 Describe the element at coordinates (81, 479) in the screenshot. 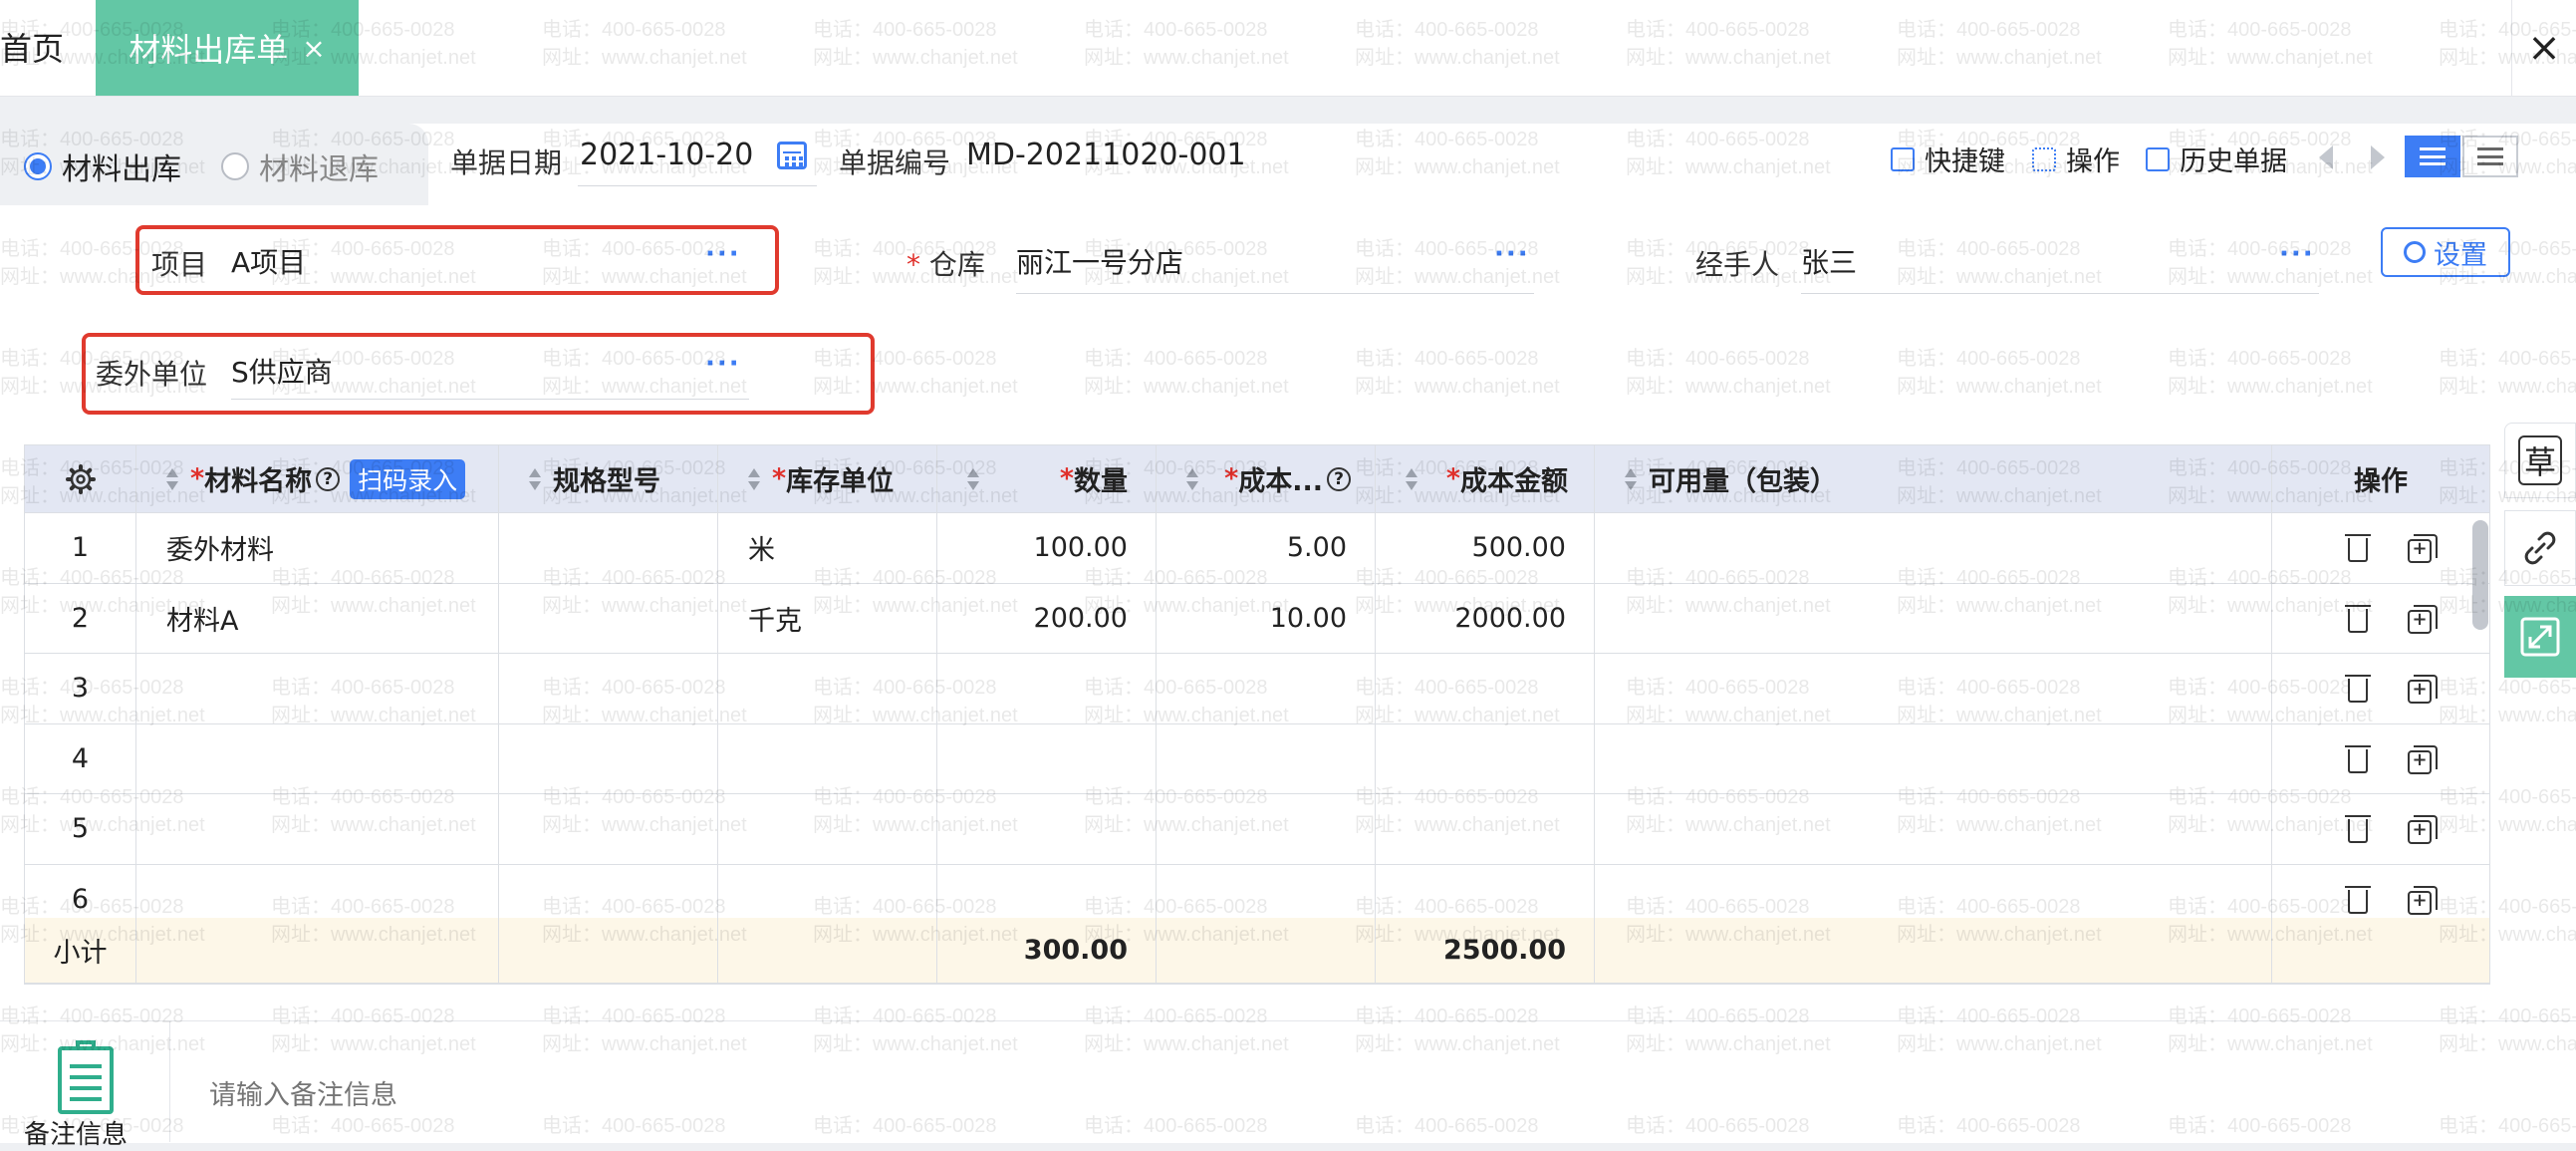

I see `gear-icon` at that location.